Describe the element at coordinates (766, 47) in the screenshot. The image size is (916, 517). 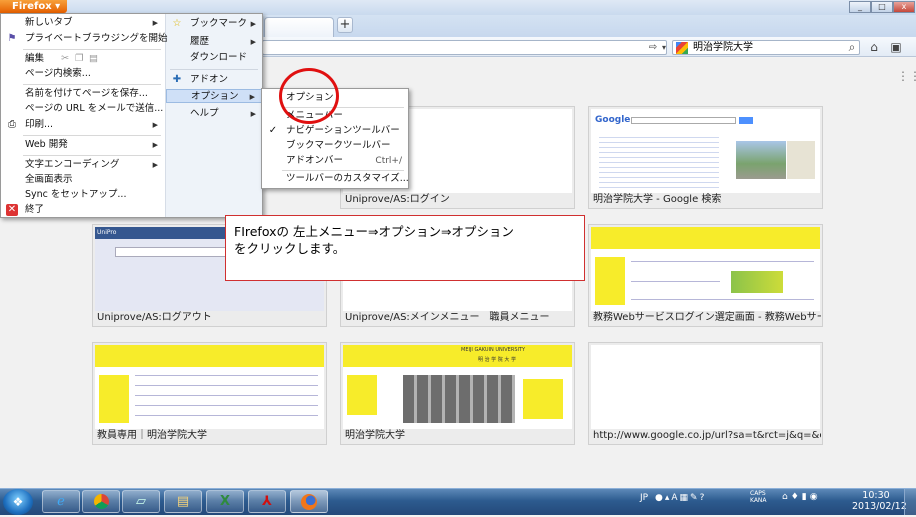
I see `search-input: 明治学院大学` at that location.